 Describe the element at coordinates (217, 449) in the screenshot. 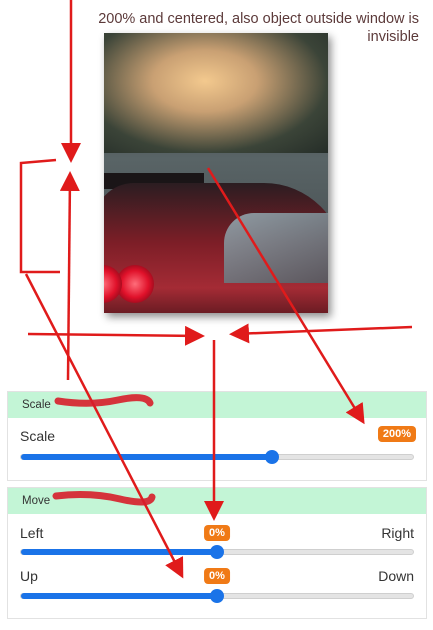

I see `scale-row: Scale 200%` at that location.